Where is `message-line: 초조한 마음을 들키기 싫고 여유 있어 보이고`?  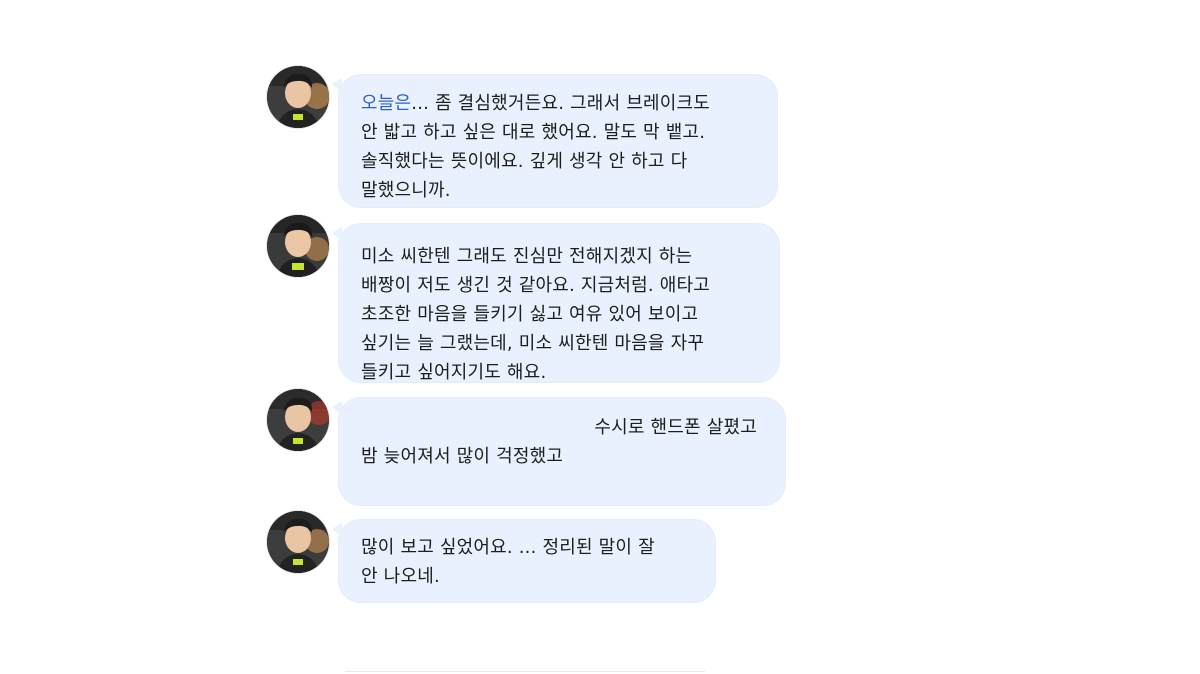 message-line: 초조한 마음을 들키기 싫고 여유 있어 보이고 is located at coordinates (530, 314).